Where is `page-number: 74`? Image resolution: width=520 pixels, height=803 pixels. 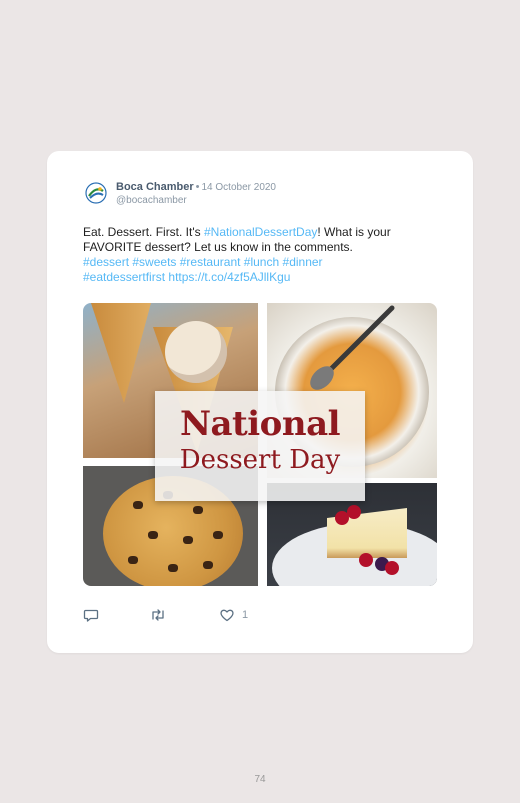 page-number: 74 is located at coordinates (260, 779).